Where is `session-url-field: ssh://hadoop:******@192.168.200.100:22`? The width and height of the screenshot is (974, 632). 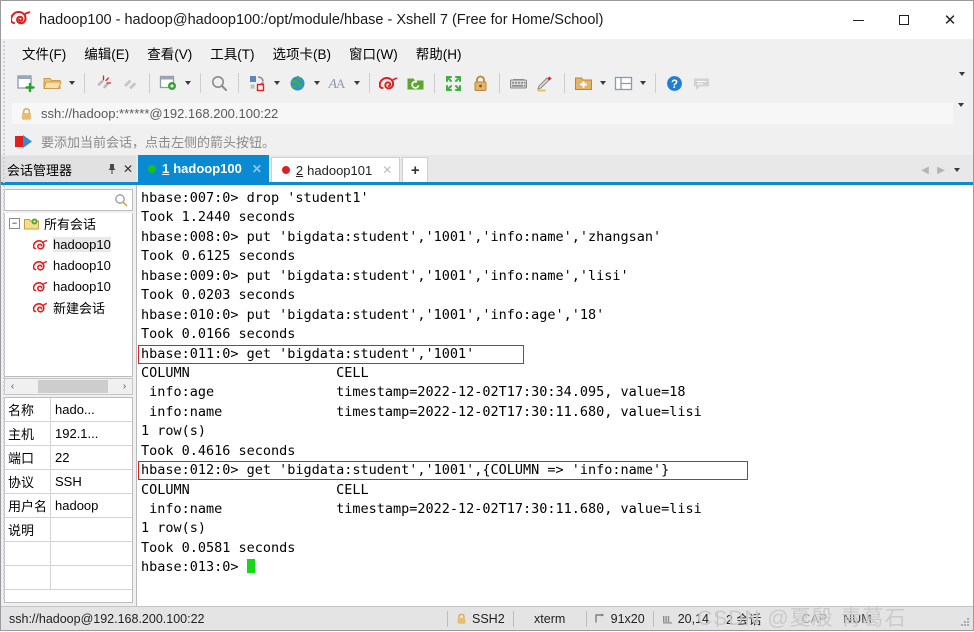
session-url-field: ssh://hadoop:******@192.168.200.100:22 is located at coordinates (482, 113).